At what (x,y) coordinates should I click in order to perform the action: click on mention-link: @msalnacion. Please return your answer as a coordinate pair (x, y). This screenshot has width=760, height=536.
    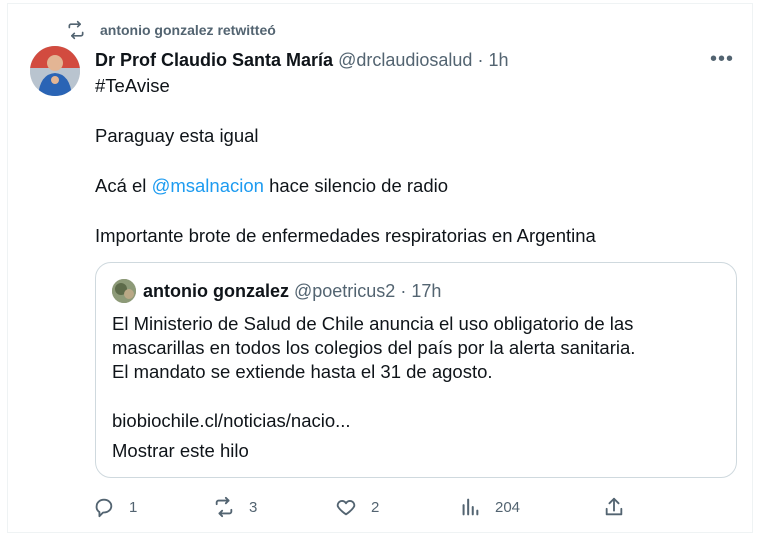
    Looking at the image, I should click on (208, 185).